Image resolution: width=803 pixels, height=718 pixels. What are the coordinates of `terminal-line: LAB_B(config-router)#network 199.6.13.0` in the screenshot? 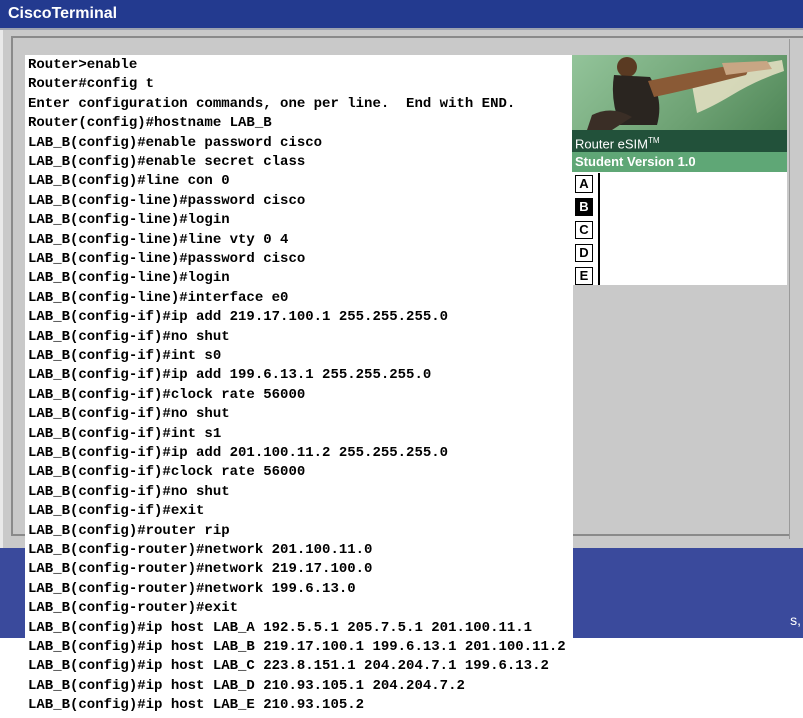 It's located at (192, 588).